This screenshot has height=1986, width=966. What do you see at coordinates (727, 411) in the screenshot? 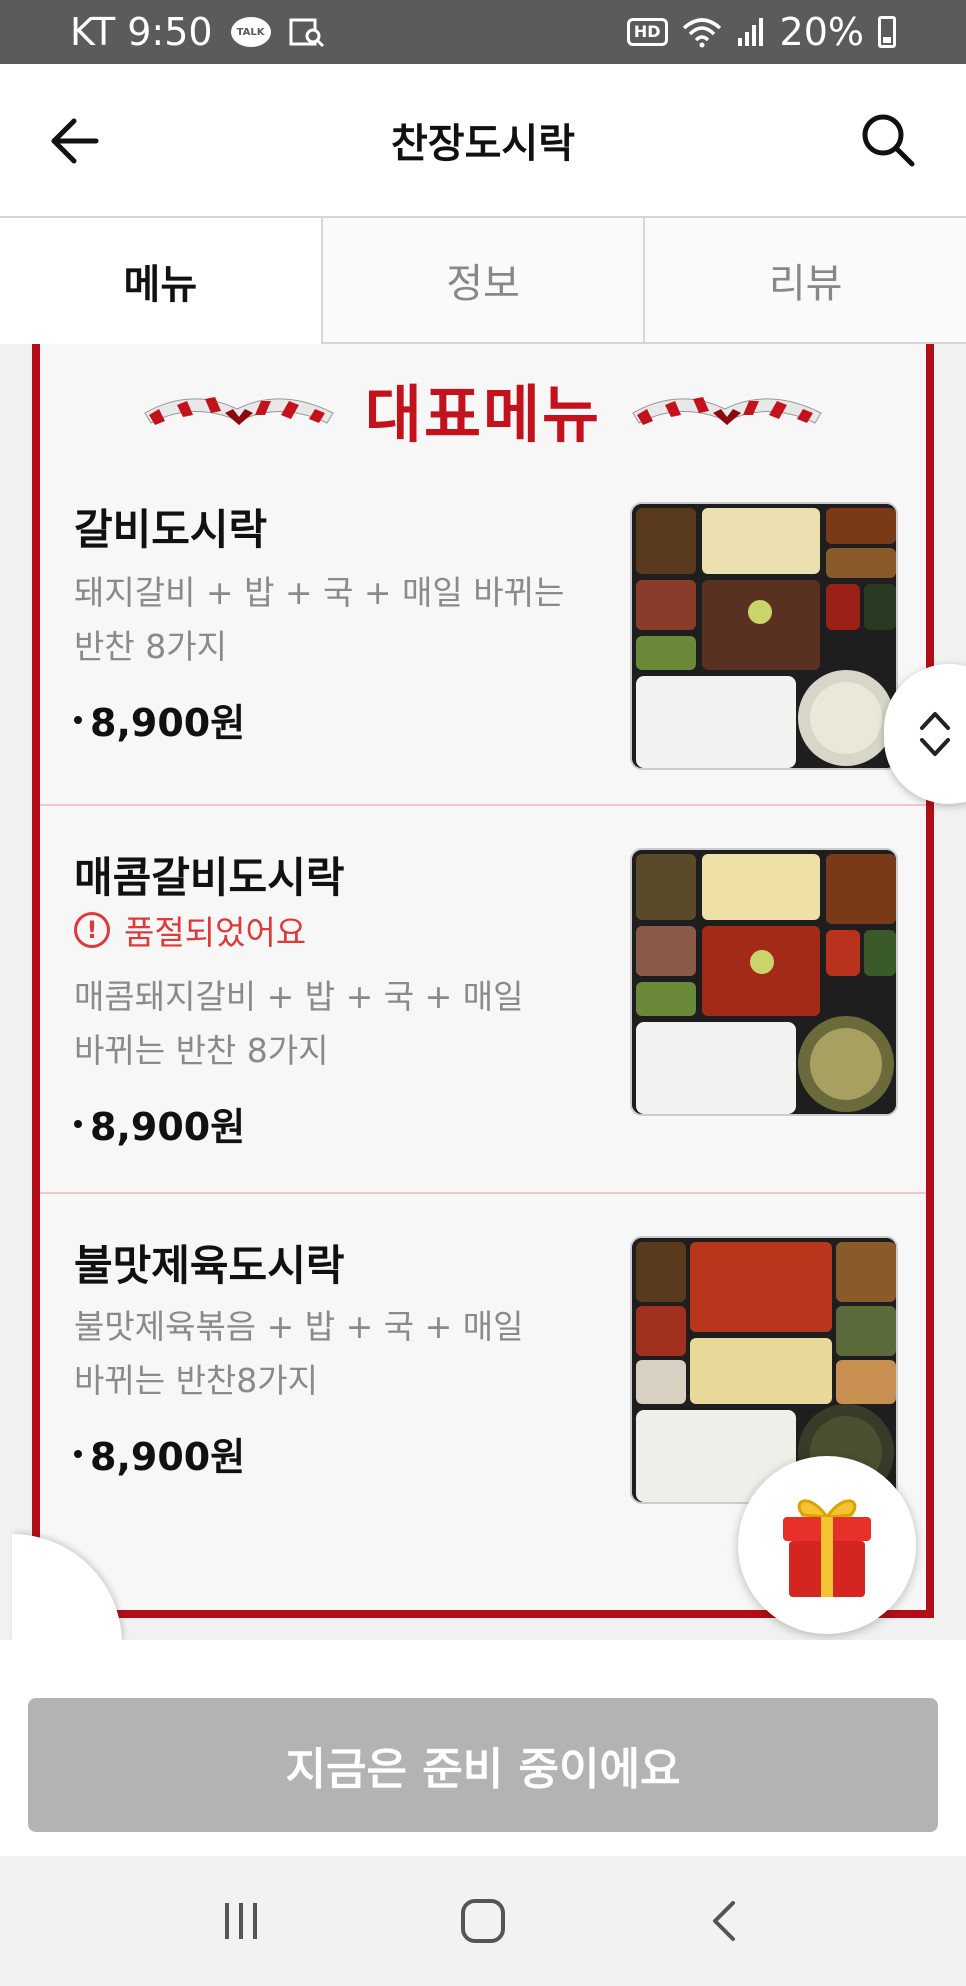
I see `ribbon-right-icon` at bounding box center [727, 411].